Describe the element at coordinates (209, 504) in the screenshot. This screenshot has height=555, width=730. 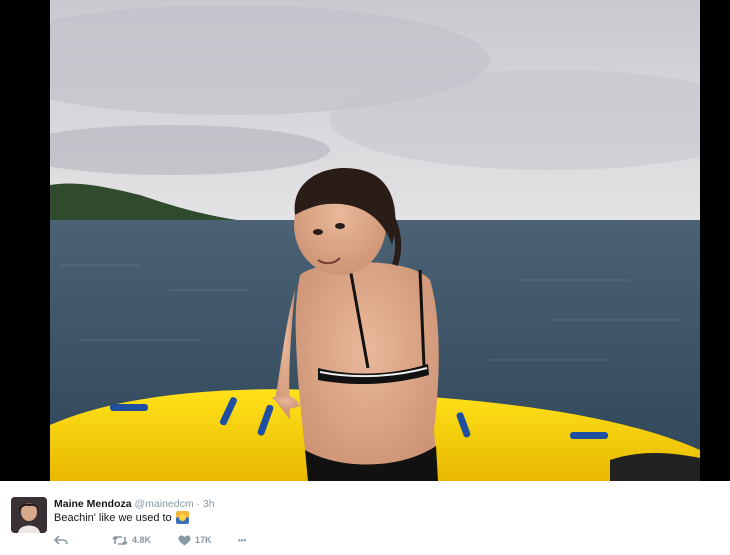
I see `tweet-timestamp: 3h` at that location.